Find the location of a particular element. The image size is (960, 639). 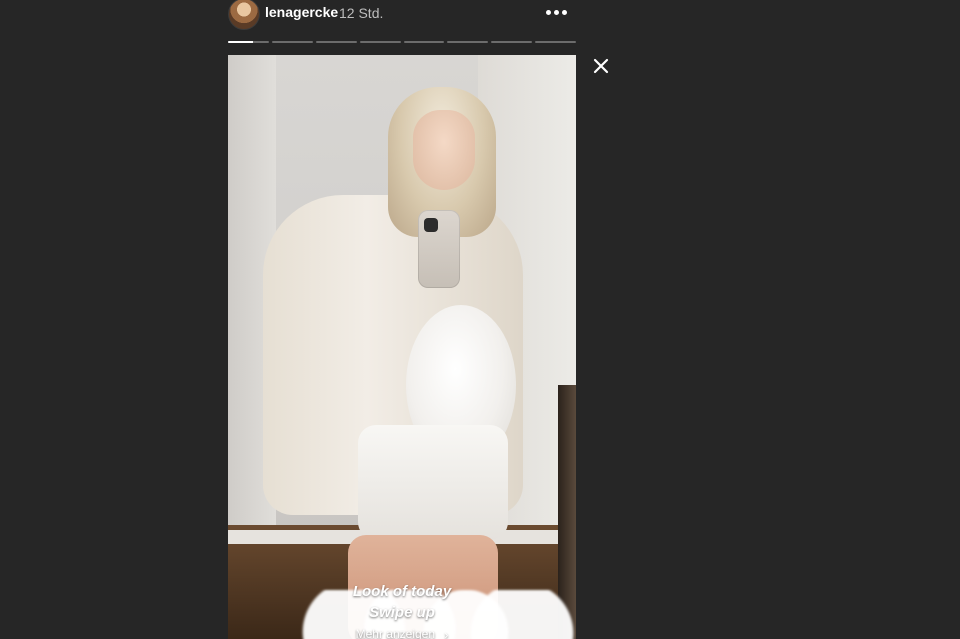

overlay-text-line-2: Swipe up is located at coordinates (402, 612).